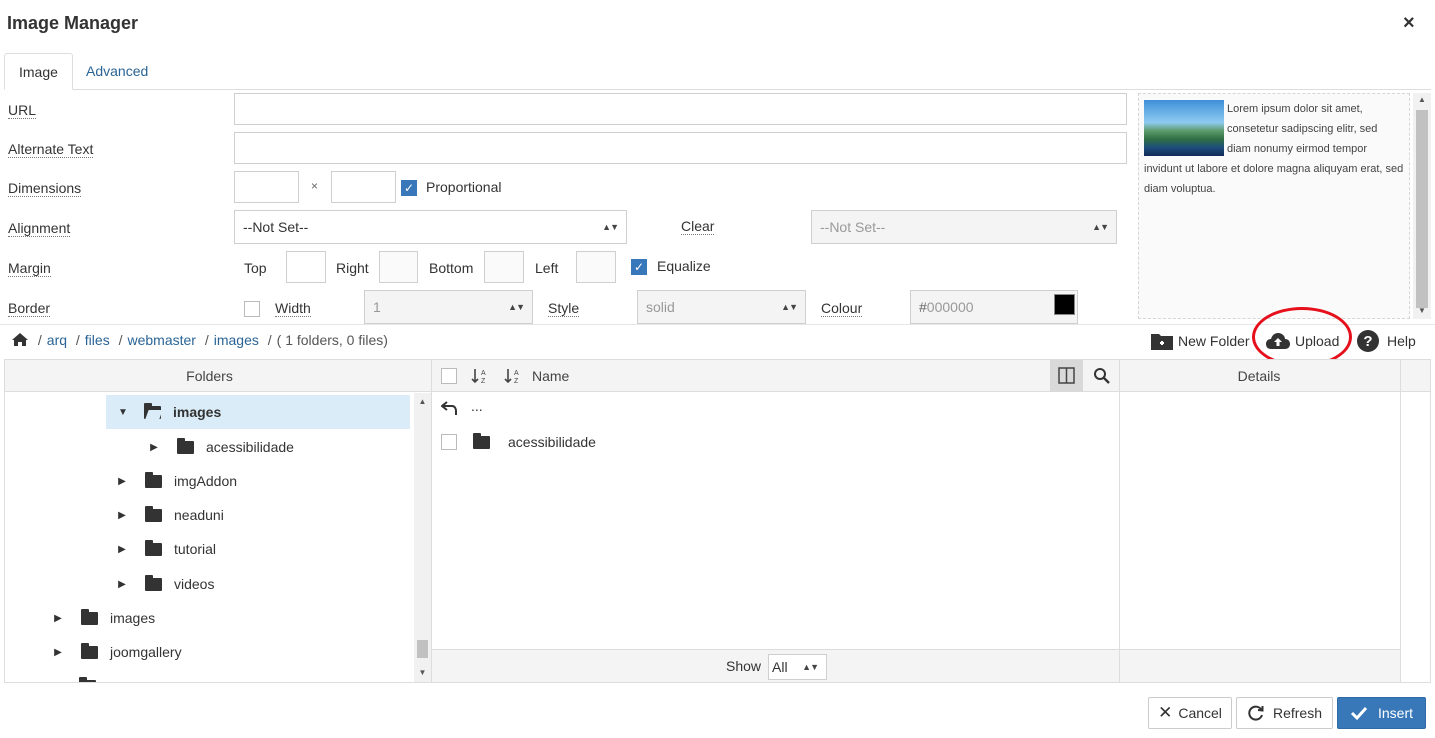  Describe the element at coordinates (103, 618) in the screenshot. I see `tree-item-images-root: ▶ images` at that location.